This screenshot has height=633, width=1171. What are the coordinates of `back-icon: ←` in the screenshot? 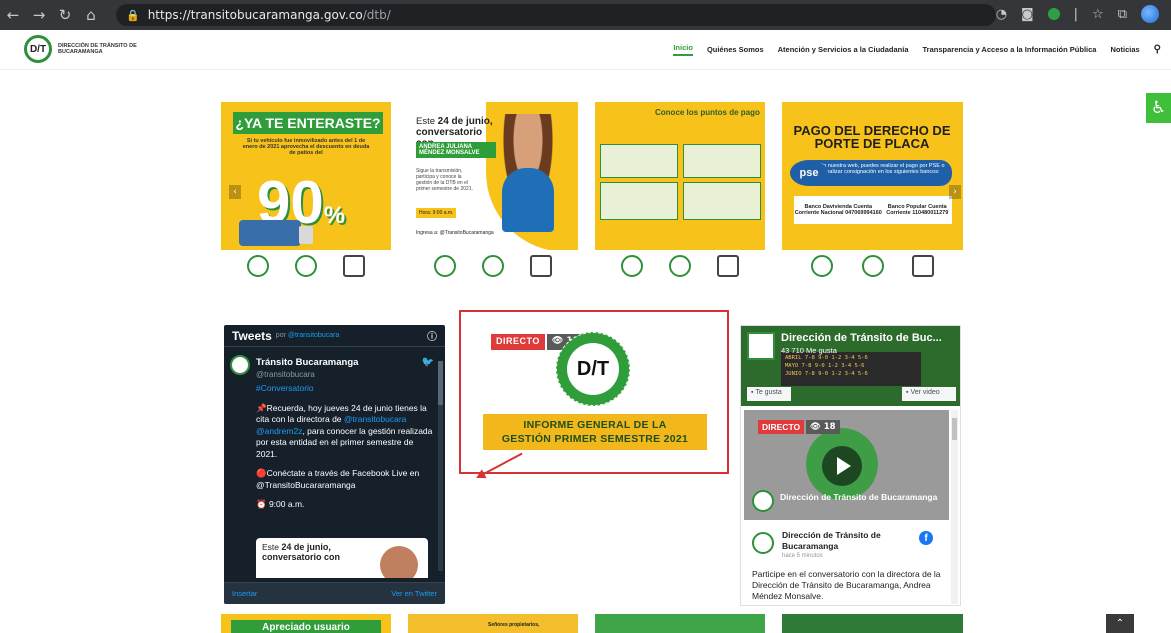 It's located at (13, 15).